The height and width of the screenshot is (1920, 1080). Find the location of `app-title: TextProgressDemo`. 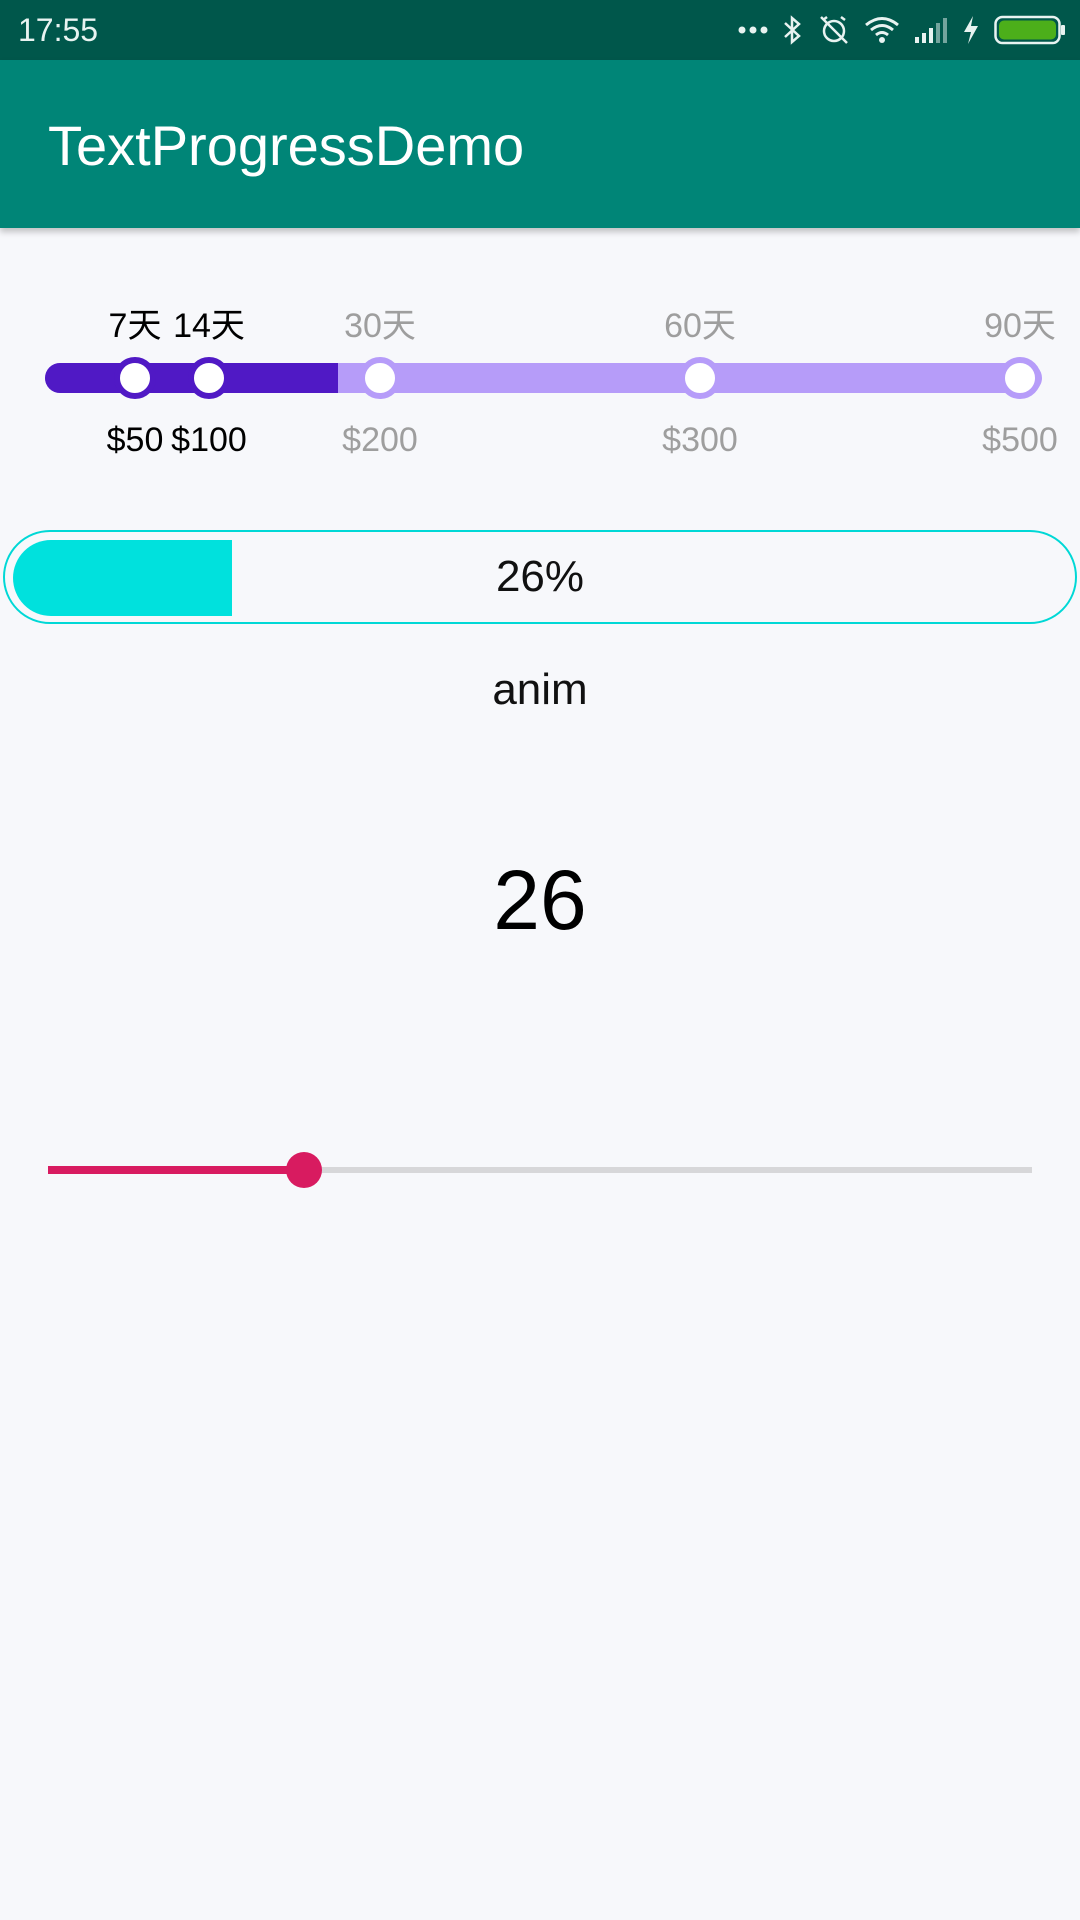

app-title: TextProgressDemo is located at coordinates (286, 145).